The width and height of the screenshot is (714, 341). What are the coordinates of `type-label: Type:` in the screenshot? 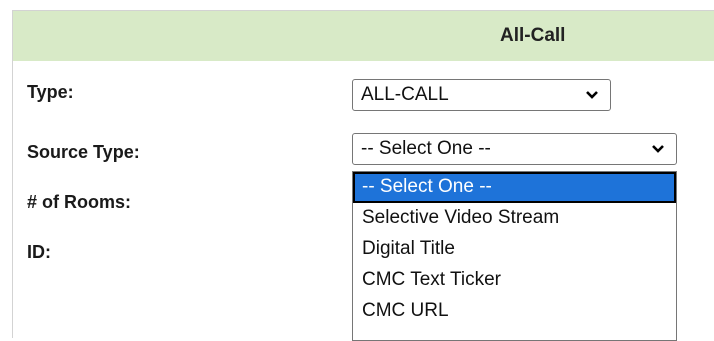 It's located at (50, 92).